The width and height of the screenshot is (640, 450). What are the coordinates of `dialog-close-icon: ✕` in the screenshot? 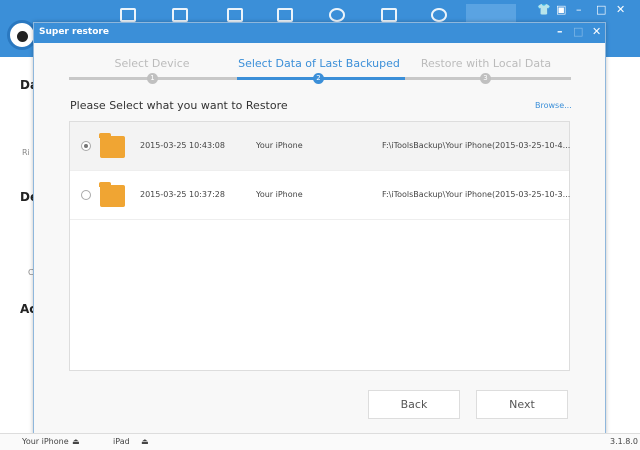 It's located at (596, 32).